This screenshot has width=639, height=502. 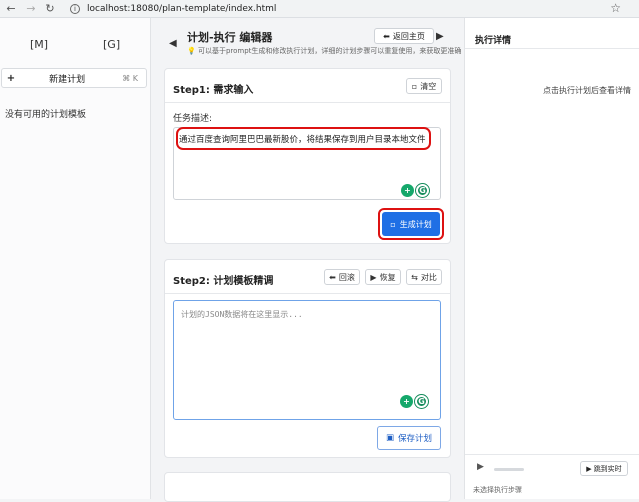 What do you see at coordinates (440, 36) in the screenshot?
I see `collapse-right-icon: ▶` at bounding box center [440, 36].